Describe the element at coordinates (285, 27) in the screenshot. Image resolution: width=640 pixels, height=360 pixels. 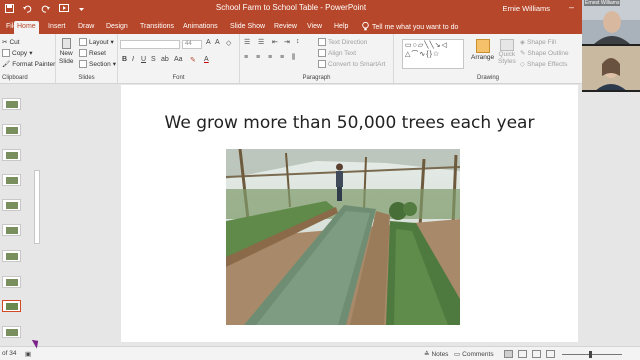
I see `tab-review: Review` at that location.